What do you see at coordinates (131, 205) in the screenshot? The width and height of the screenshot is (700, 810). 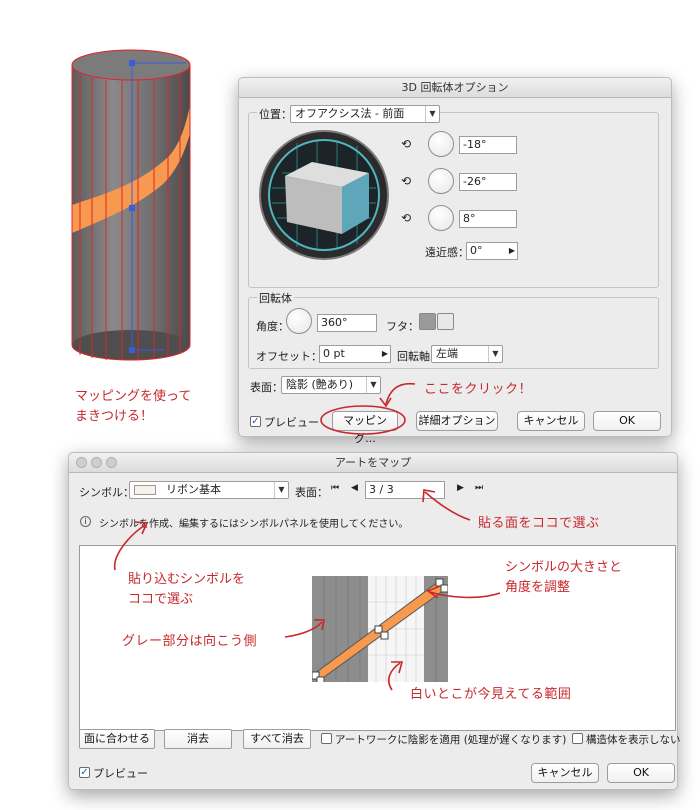 I see `cylinder-illustration` at bounding box center [131, 205].